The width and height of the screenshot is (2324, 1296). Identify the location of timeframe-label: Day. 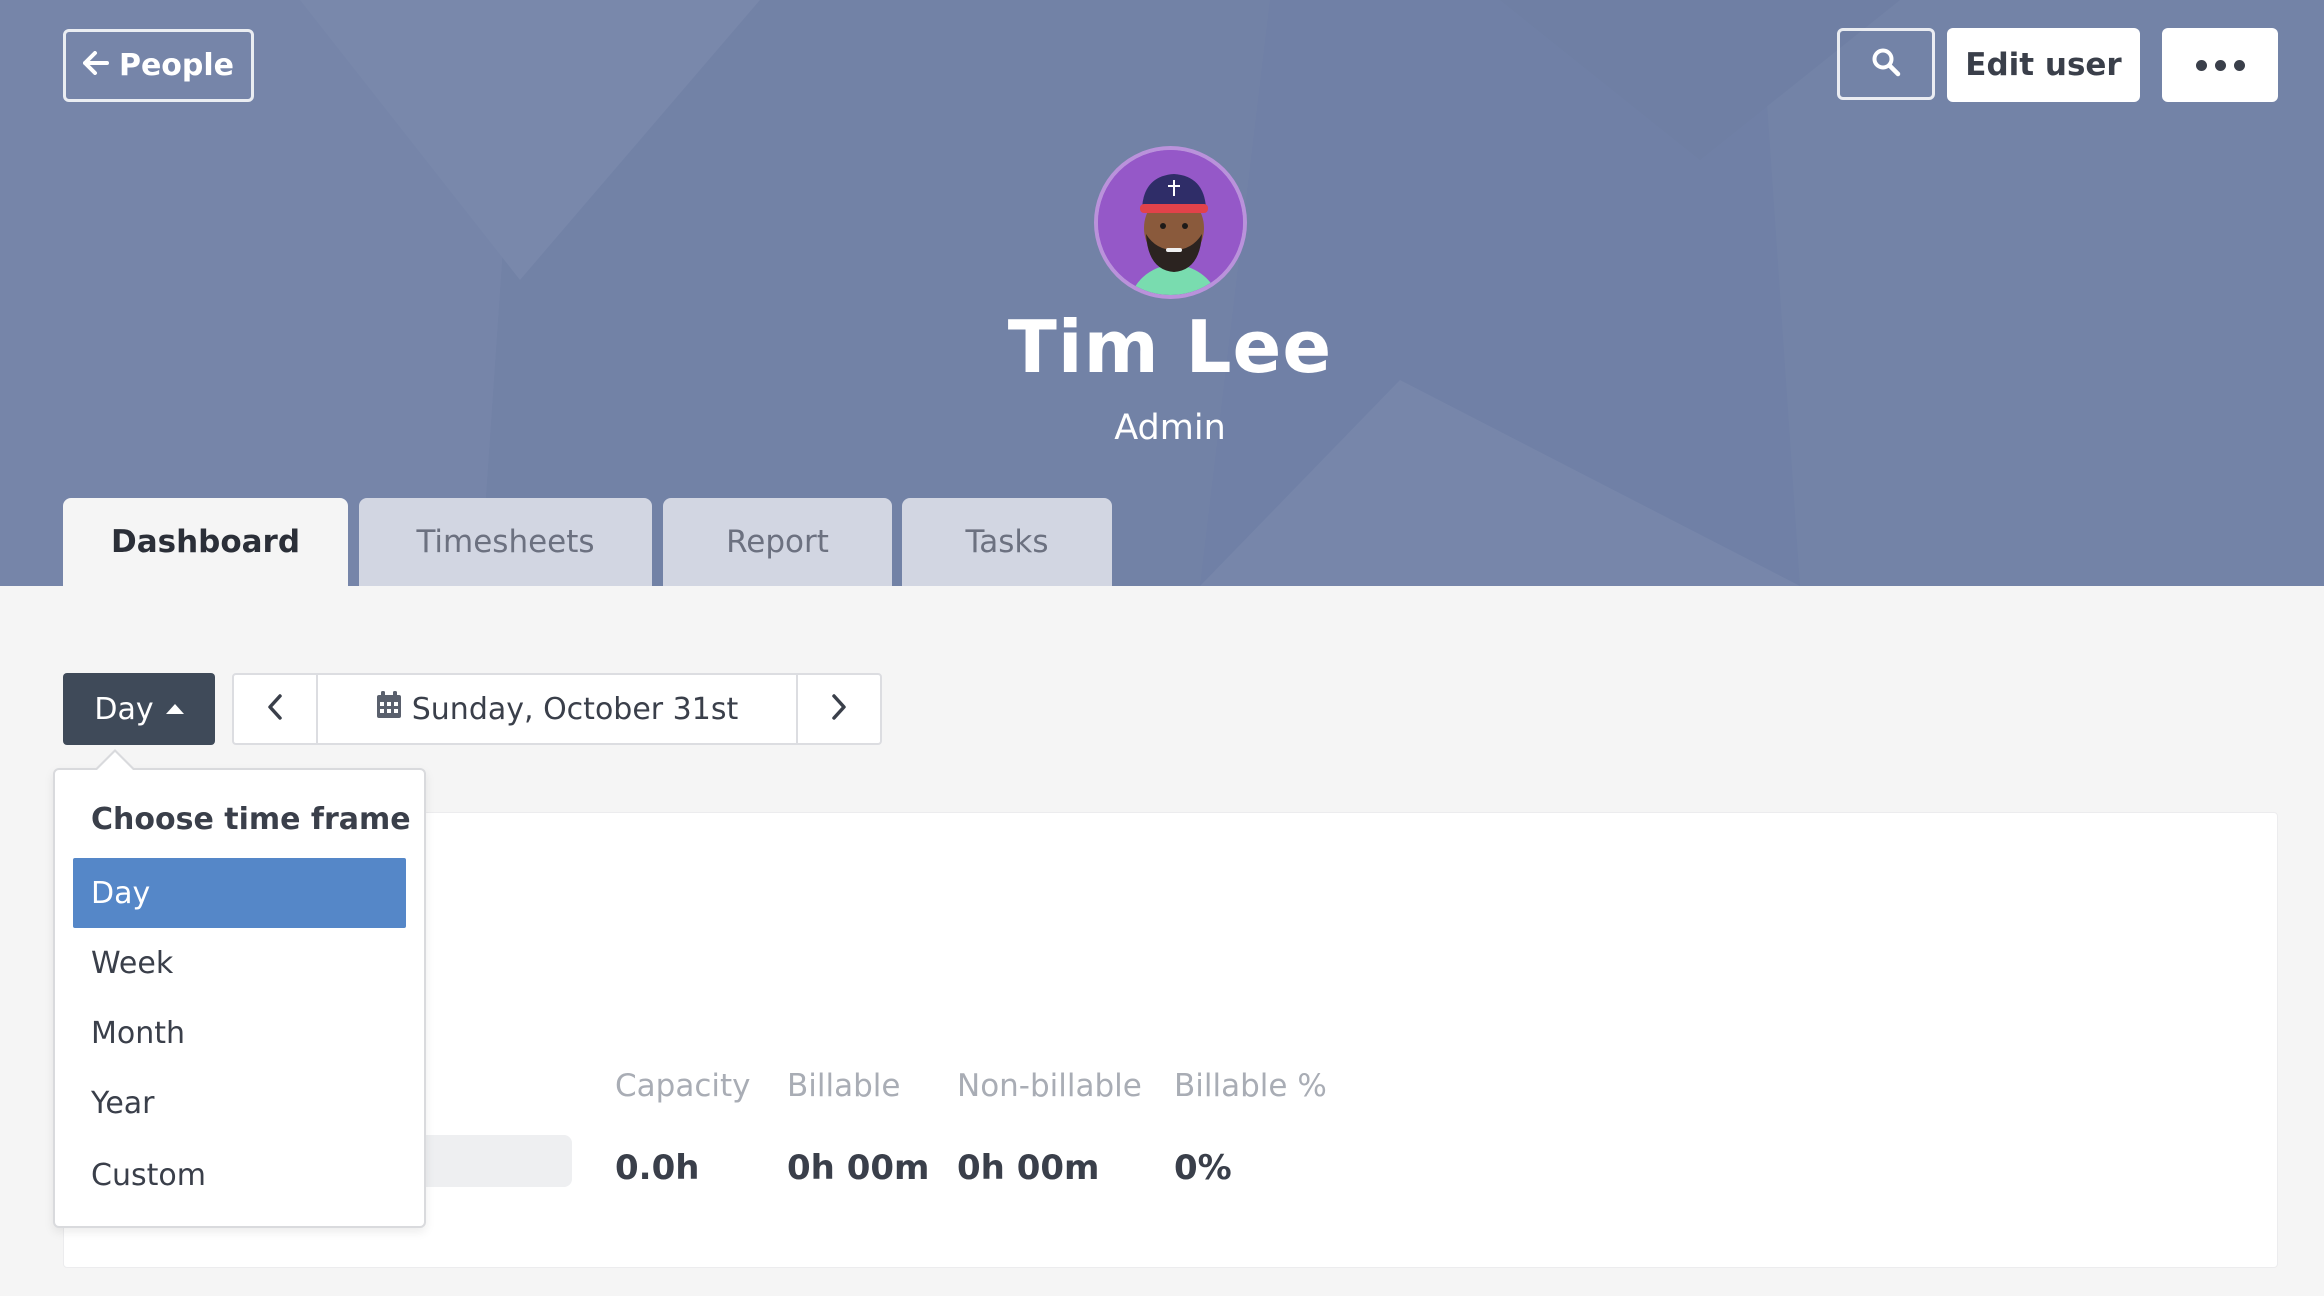
(124, 709).